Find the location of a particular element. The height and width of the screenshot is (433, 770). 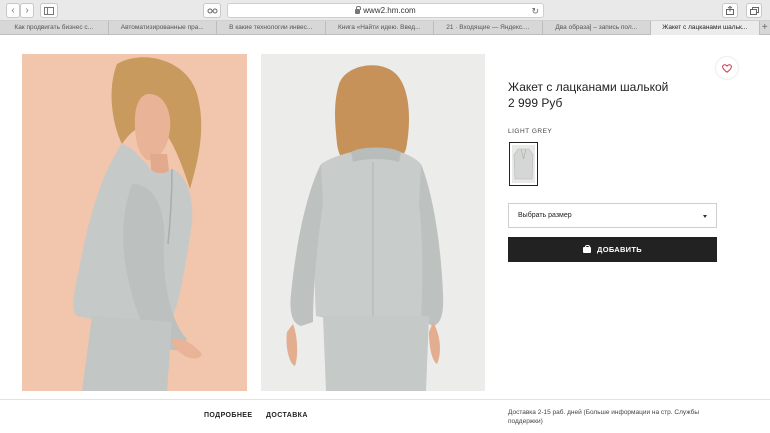

color-swatch is located at coordinates (523, 164).